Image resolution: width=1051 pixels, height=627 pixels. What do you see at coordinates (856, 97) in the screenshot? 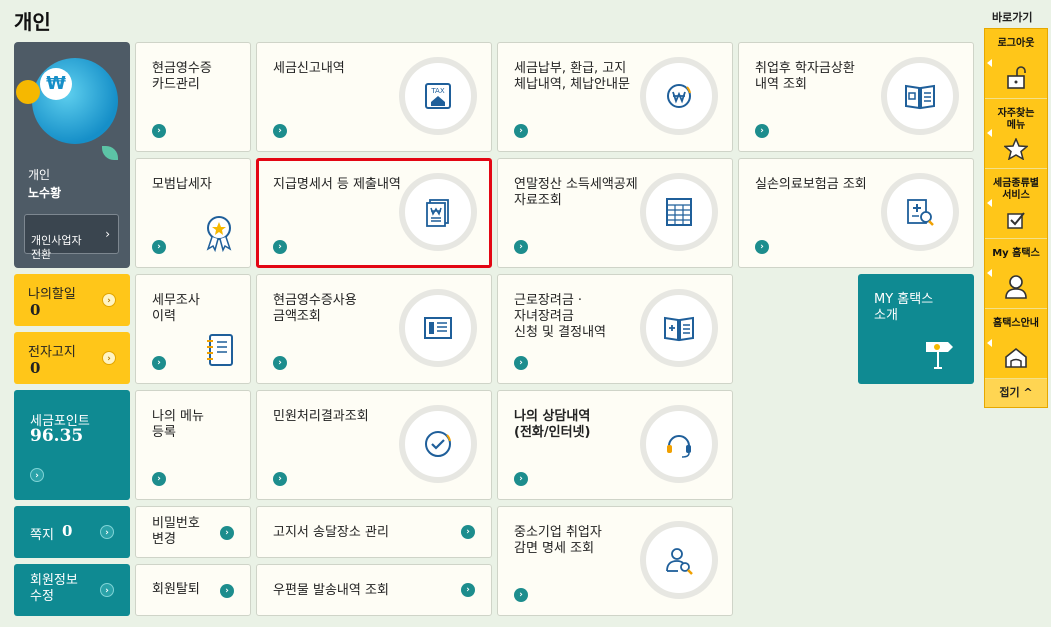
I see `card-student-loan: 취업후 학자금상환 내역 조회 ›` at bounding box center [856, 97].